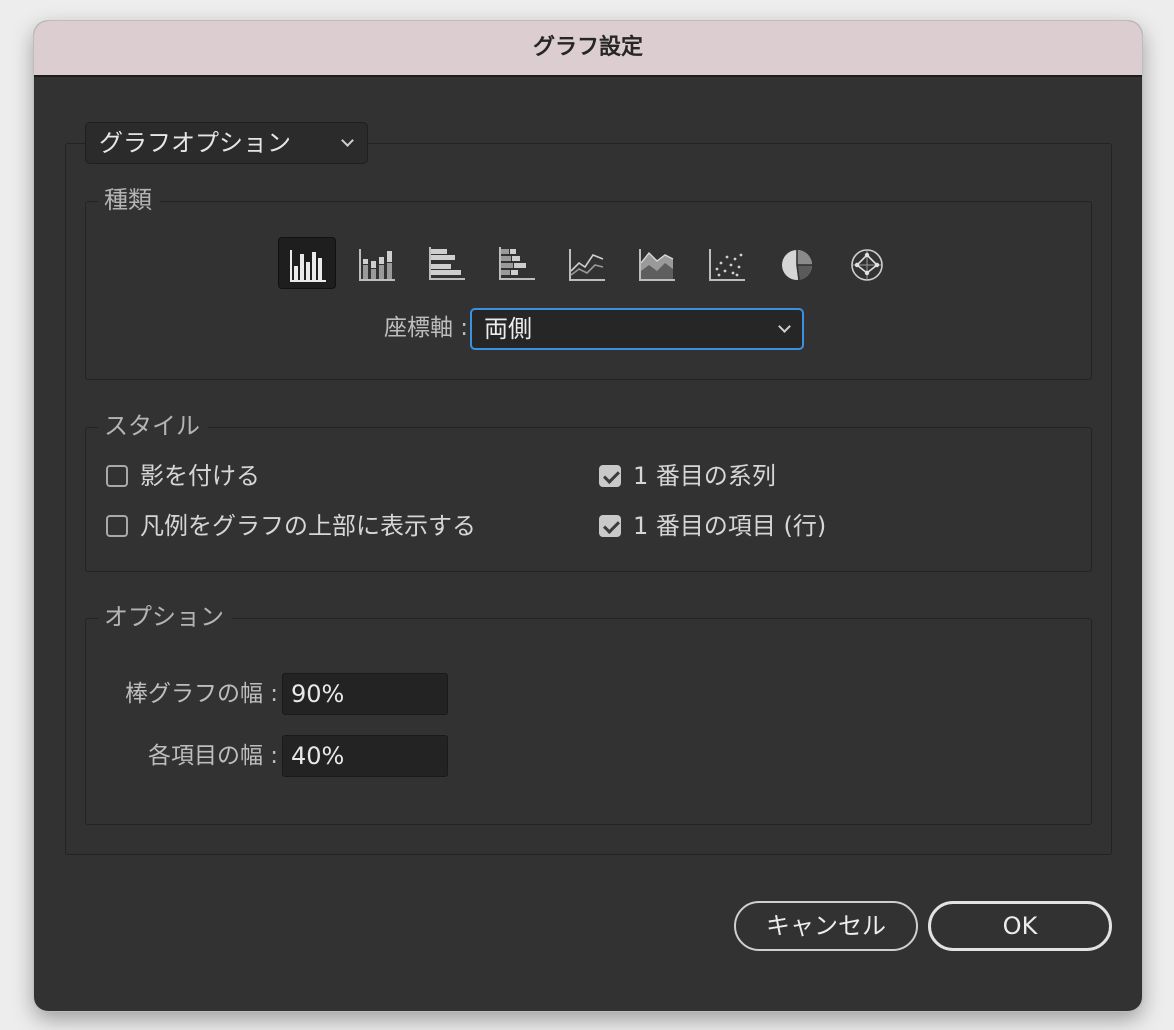 This screenshot has width=1174, height=1030. I want to click on line-graph-icon, so click(587, 263).